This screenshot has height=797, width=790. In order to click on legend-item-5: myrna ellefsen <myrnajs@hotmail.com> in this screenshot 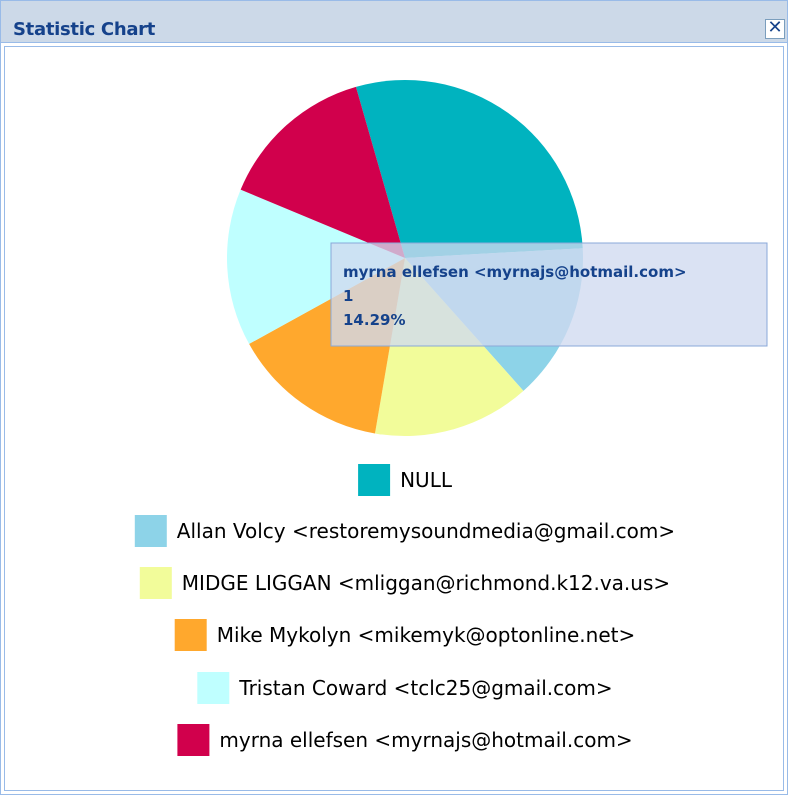, I will do `click(405, 740)`.